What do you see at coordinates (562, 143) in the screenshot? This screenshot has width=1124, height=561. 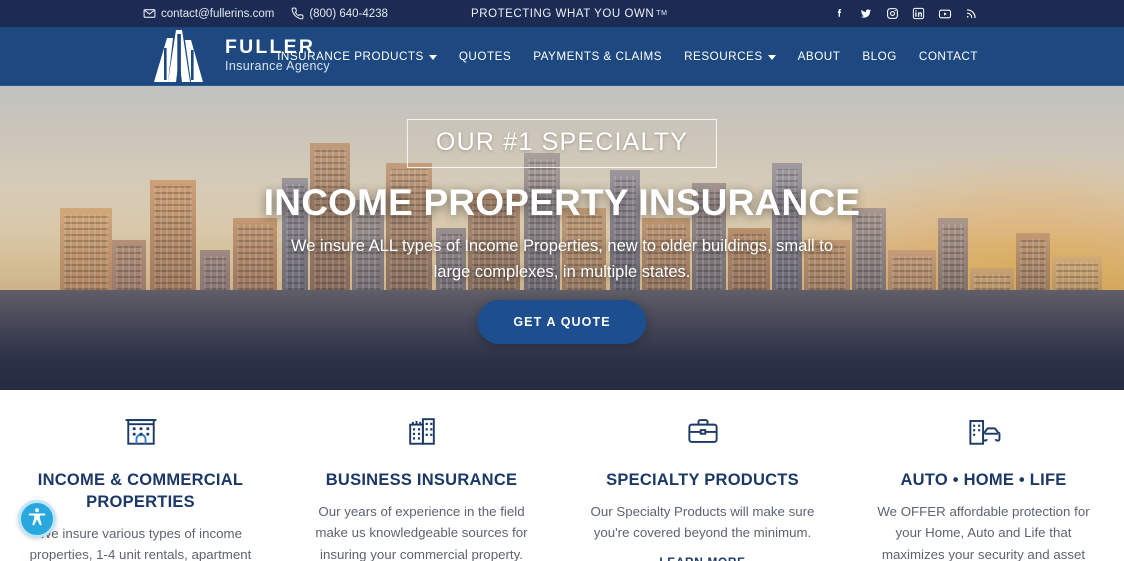 I see `hero-eyebrow: OUR #1 SPECIALTY` at bounding box center [562, 143].